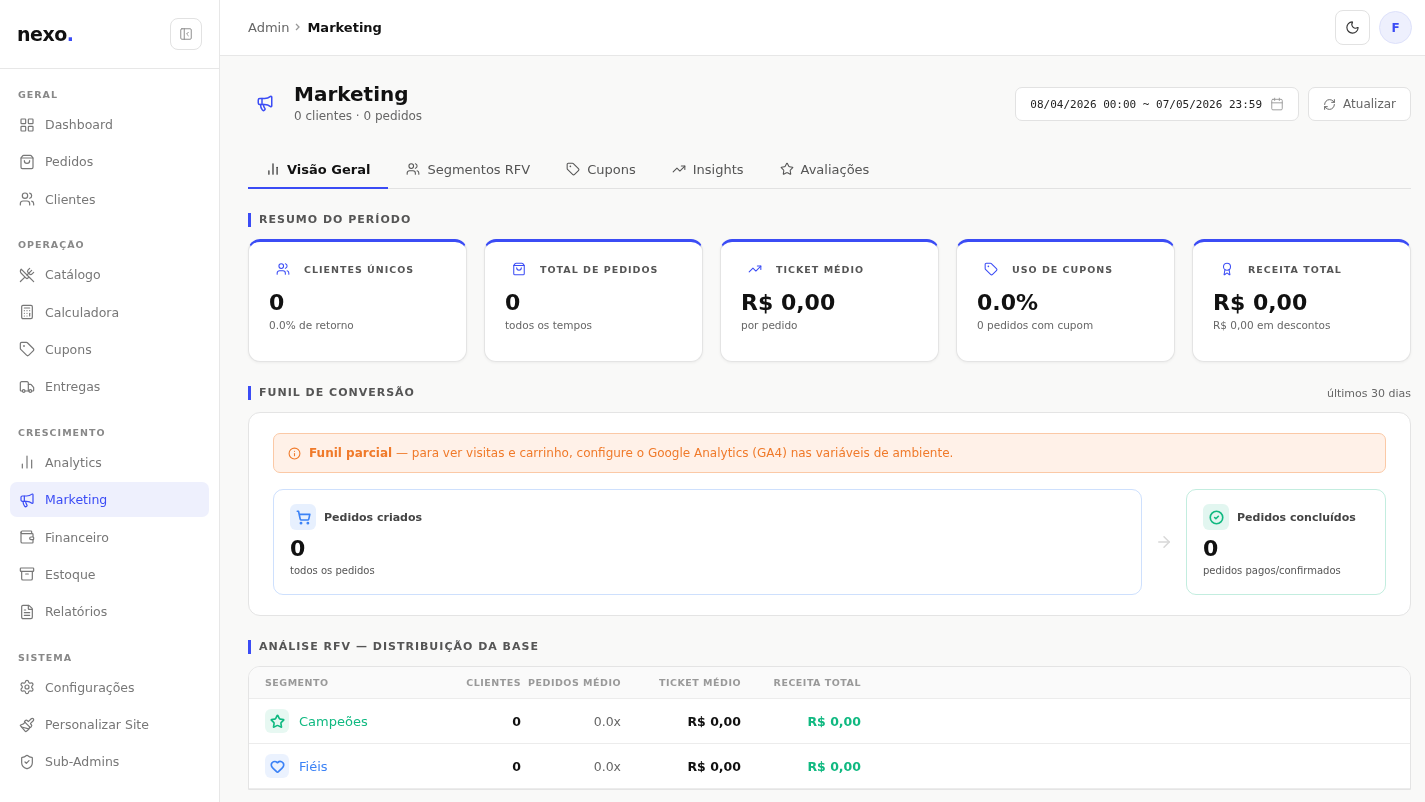 The height and width of the screenshot is (802, 1425). I want to click on arrow-icon, so click(1164, 542).